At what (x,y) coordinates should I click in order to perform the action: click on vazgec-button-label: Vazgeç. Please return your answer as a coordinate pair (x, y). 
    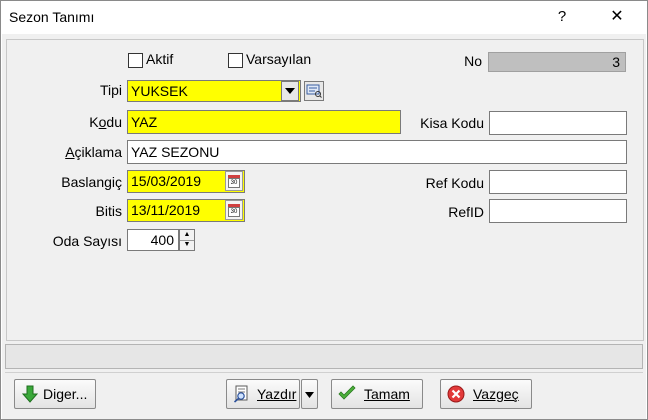
    Looking at the image, I should click on (496, 394).